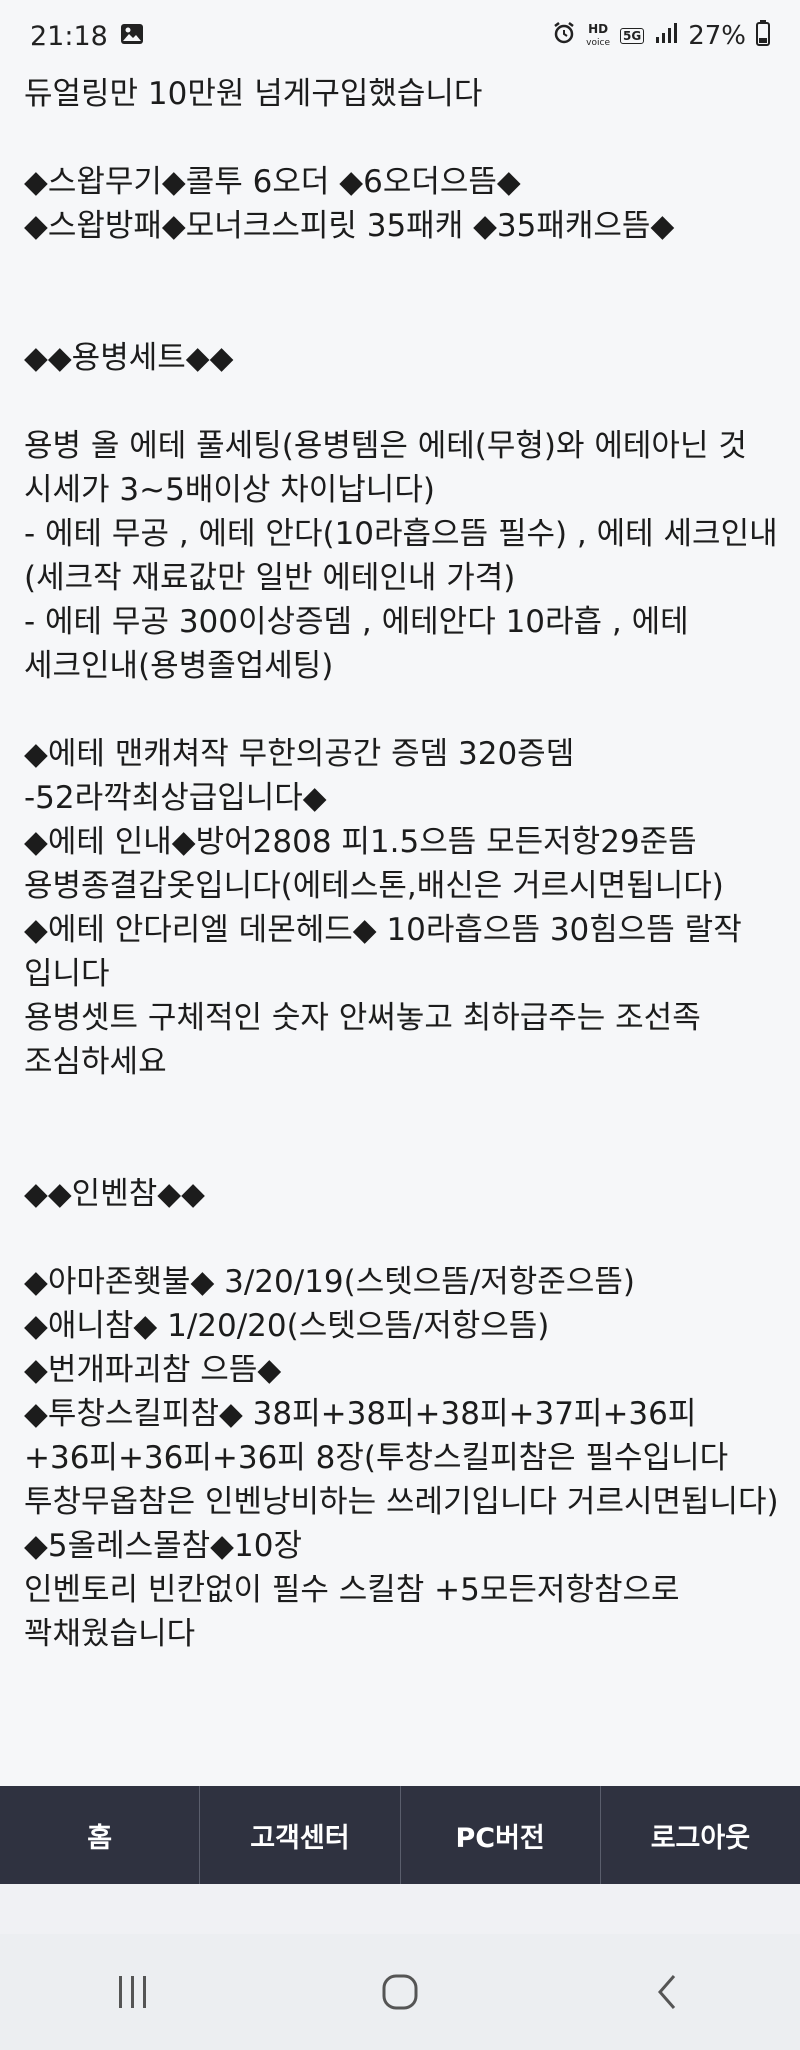  I want to click on section-heading-merc: ◆◆용병세트◆◆, so click(129, 358).